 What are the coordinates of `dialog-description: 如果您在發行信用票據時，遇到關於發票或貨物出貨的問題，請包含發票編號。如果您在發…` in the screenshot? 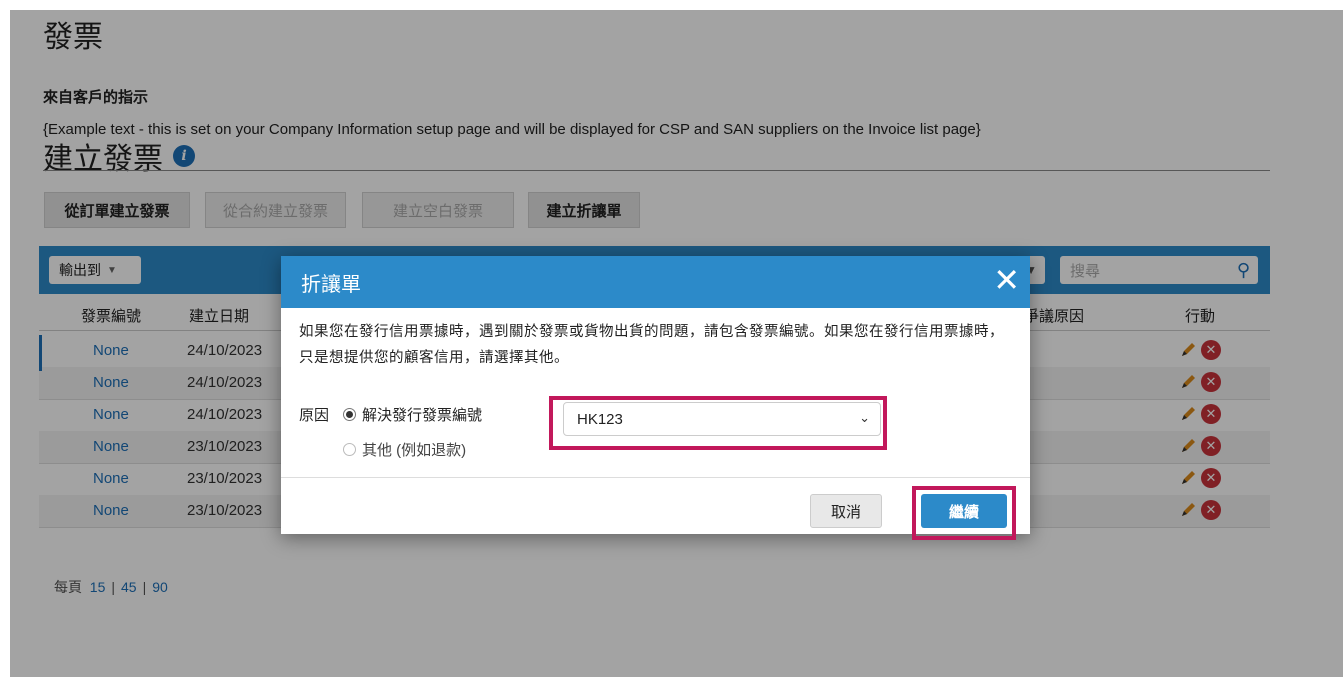 It's located at (651, 345).